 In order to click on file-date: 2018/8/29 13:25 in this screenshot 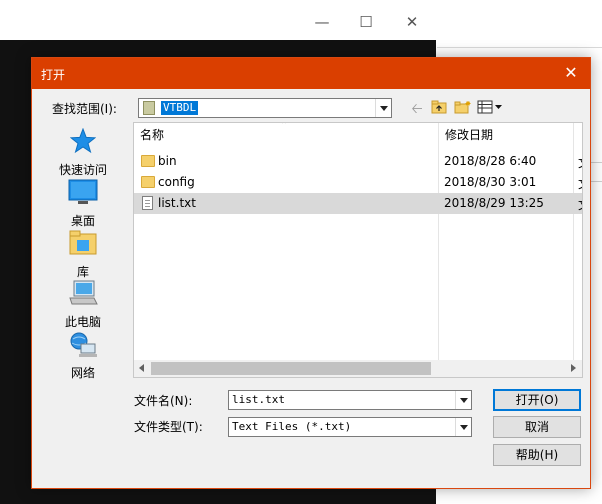, I will do `click(494, 203)`.